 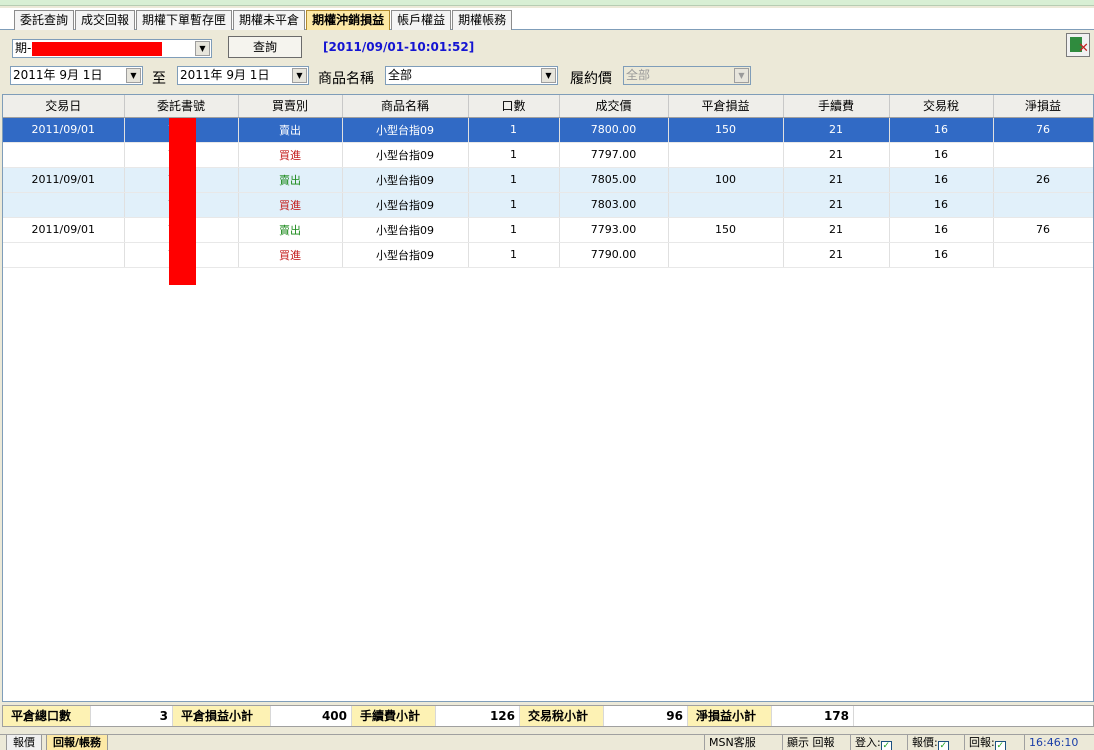 I want to click on table-row: V0 0買進小型台指0917797.002116, so click(x=548, y=155).